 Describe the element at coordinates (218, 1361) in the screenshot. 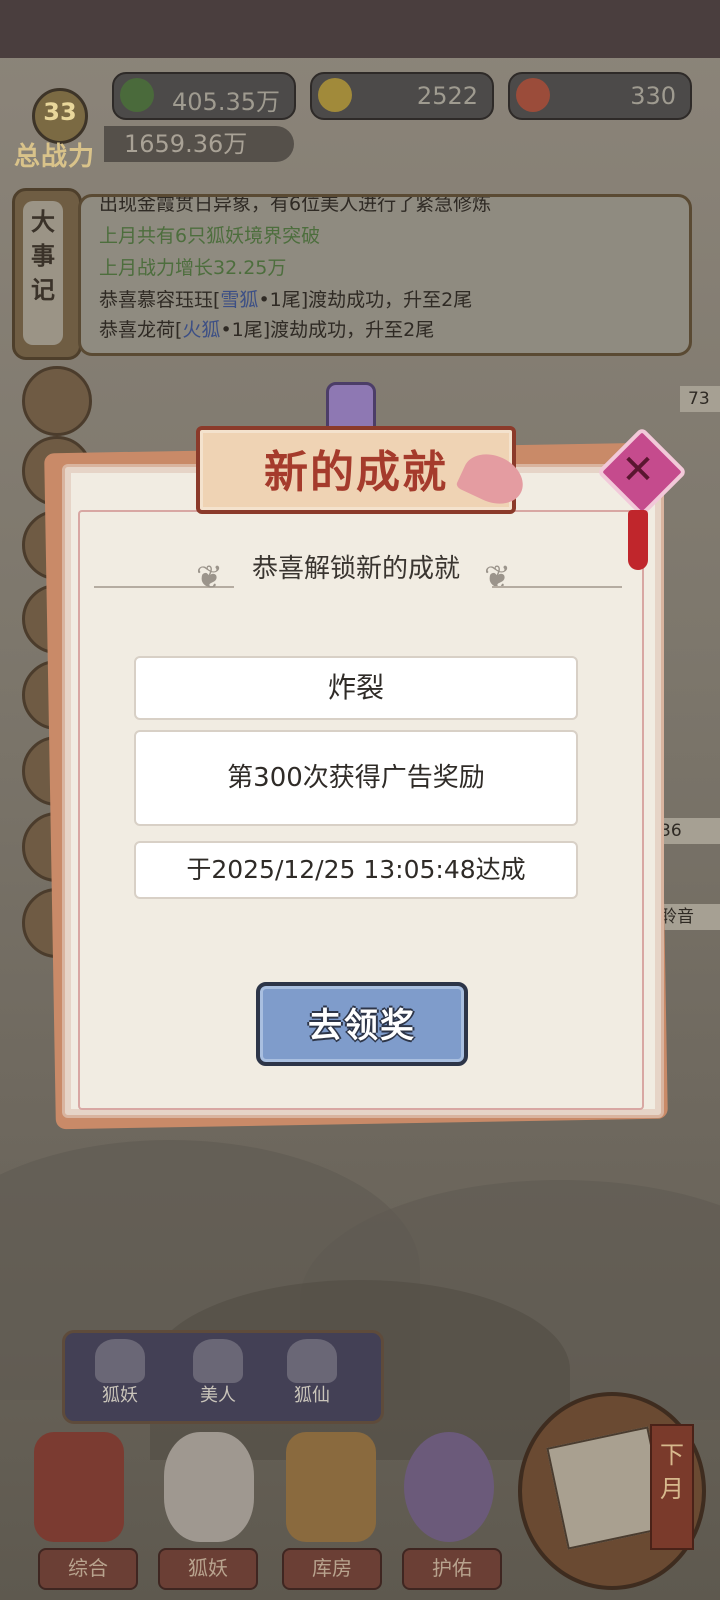

I see `beauty-icon` at that location.